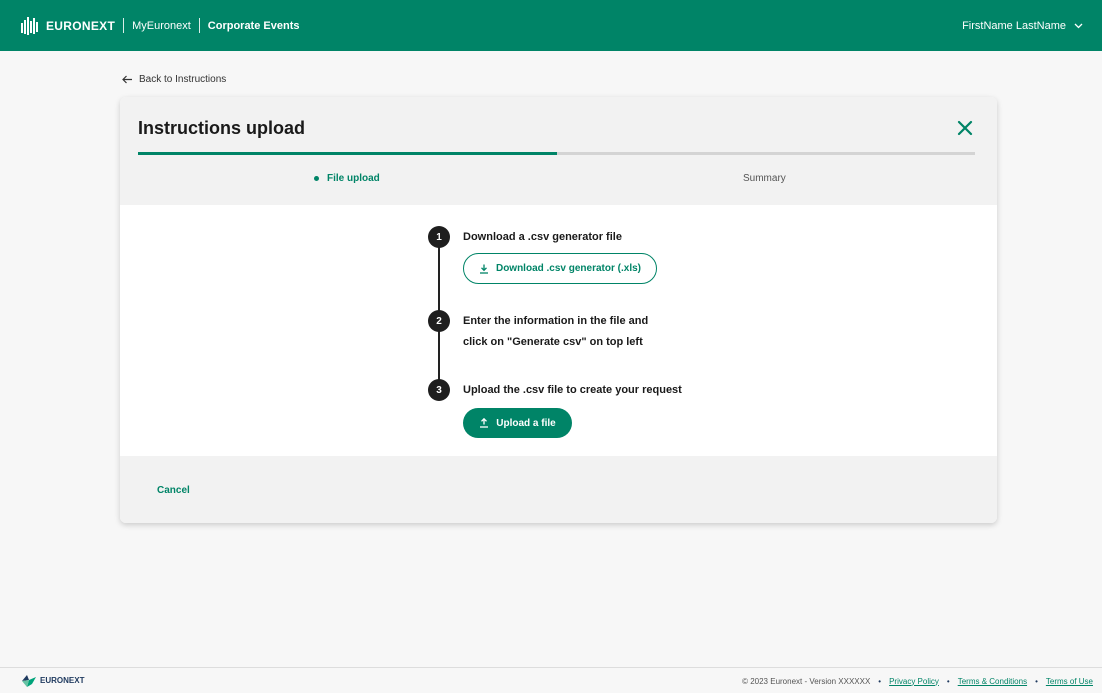 Image resolution: width=1102 pixels, height=693 pixels. What do you see at coordinates (1078, 25) in the screenshot?
I see `chevron-down-icon` at bounding box center [1078, 25].